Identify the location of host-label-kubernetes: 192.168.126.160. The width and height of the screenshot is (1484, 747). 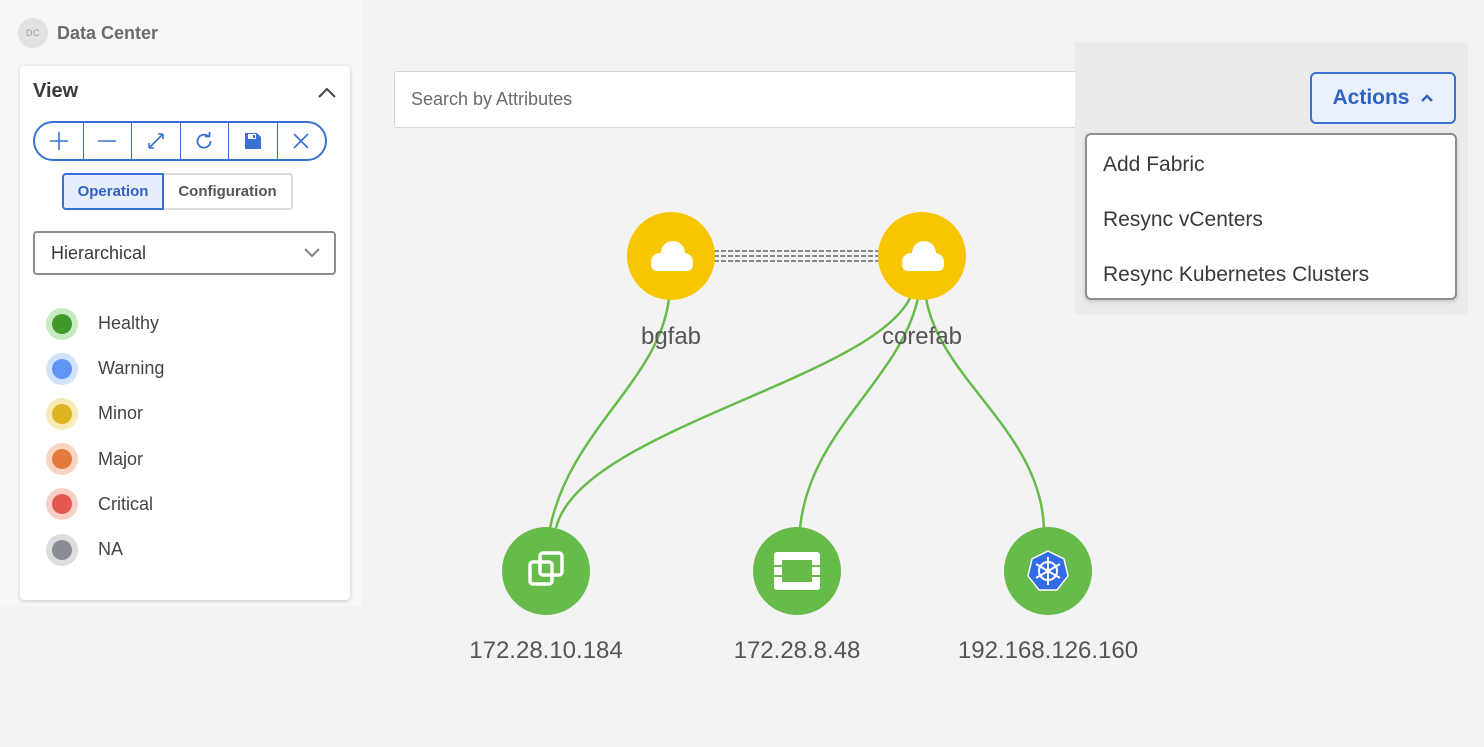
(1048, 650).